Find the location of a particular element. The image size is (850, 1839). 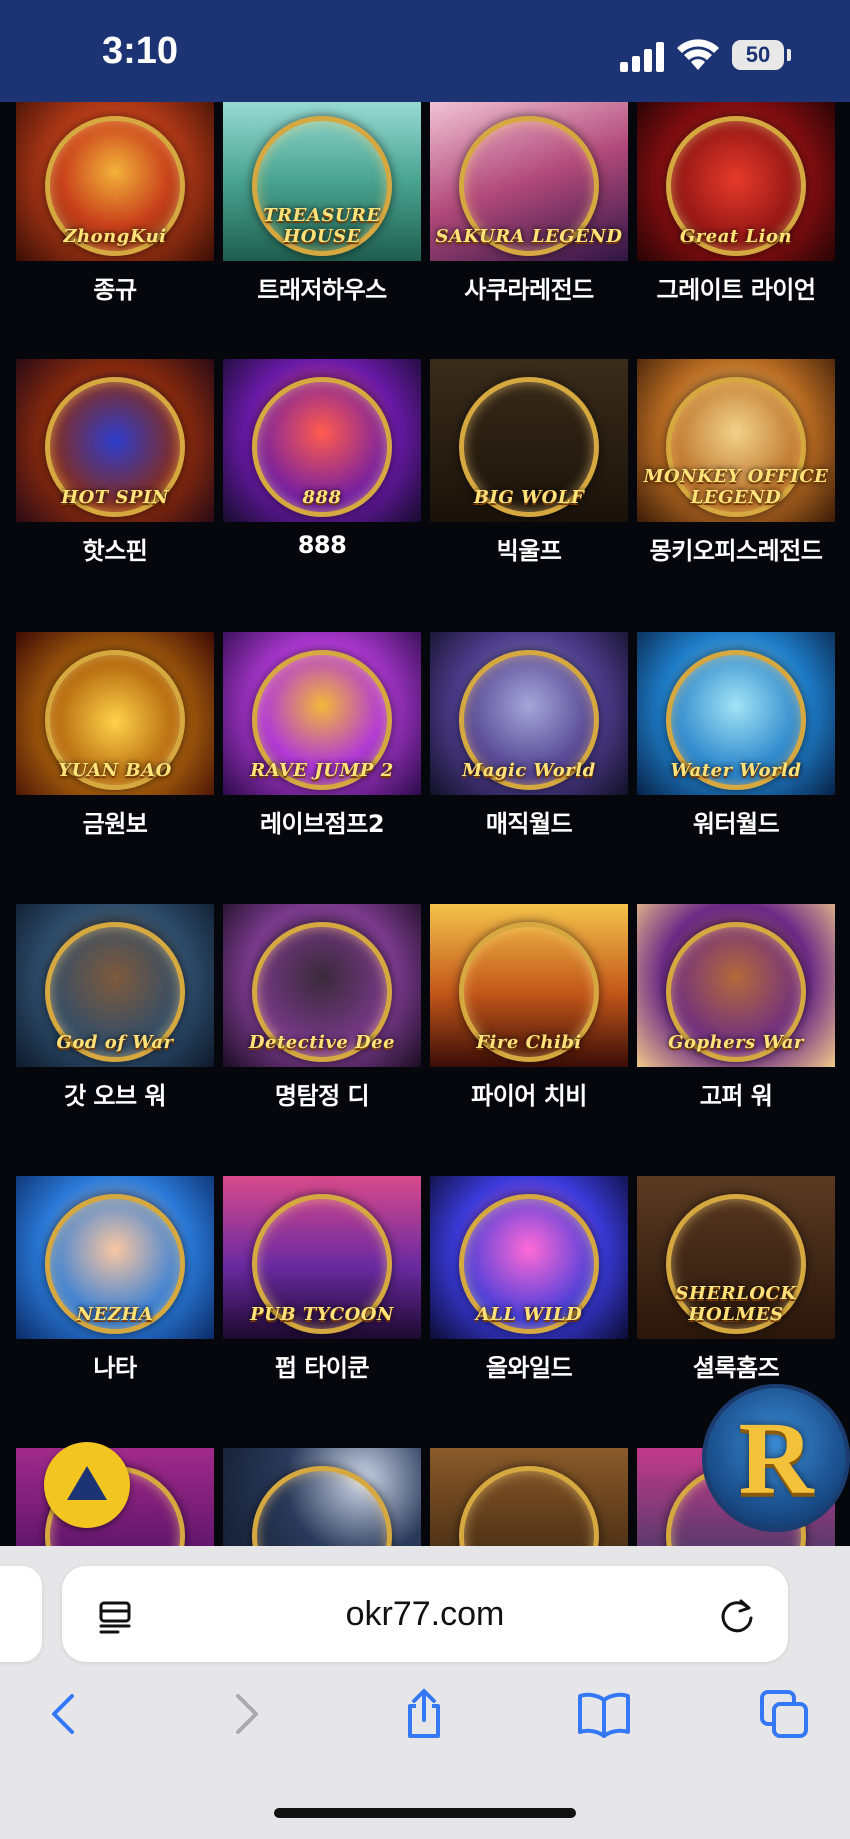

game-thumbnail: Water World is located at coordinates (736, 713).